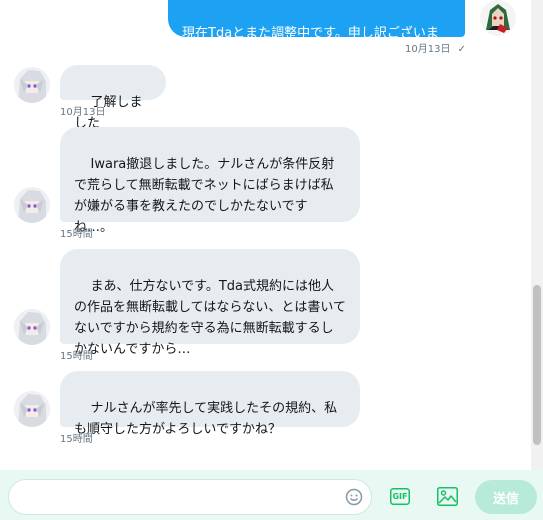  What do you see at coordinates (498, 18) in the screenshot?
I see `own-avatar` at bounding box center [498, 18].